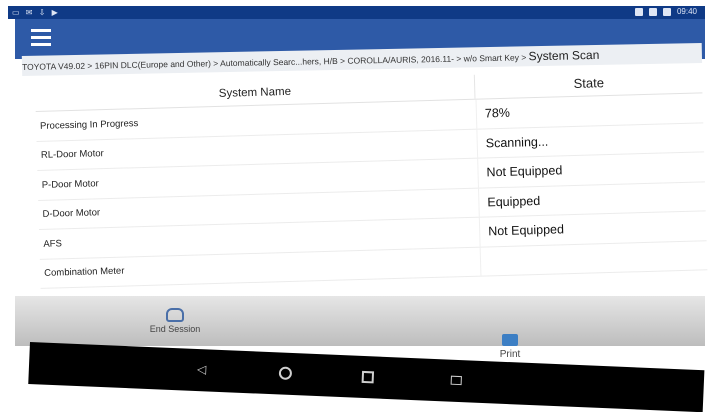  What do you see at coordinates (175, 329) in the screenshot?
I see `end-session-label: End Session` at bounding box center [175, 329].